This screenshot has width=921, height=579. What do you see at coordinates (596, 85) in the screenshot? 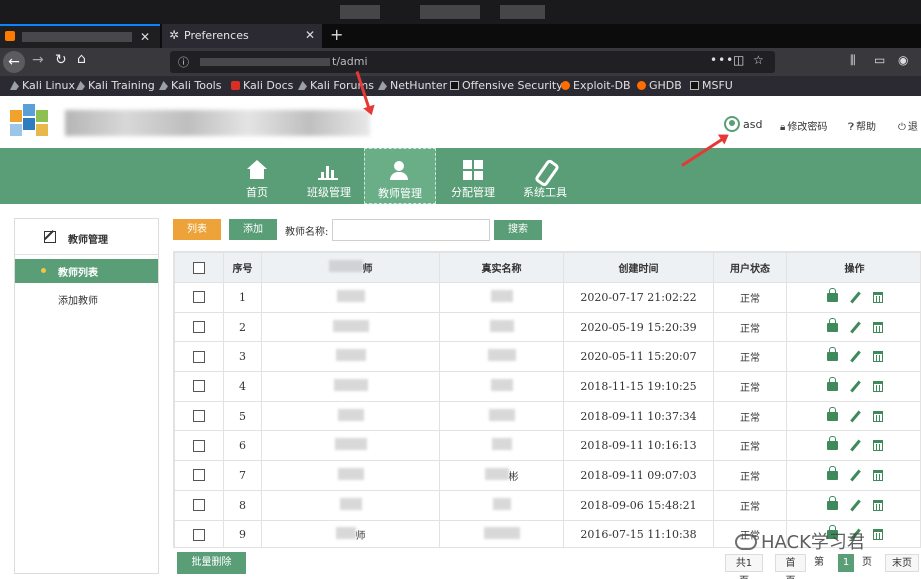
I see `bookmark-exploit-db: Exploit-DB` at bounding box center [596, 85].